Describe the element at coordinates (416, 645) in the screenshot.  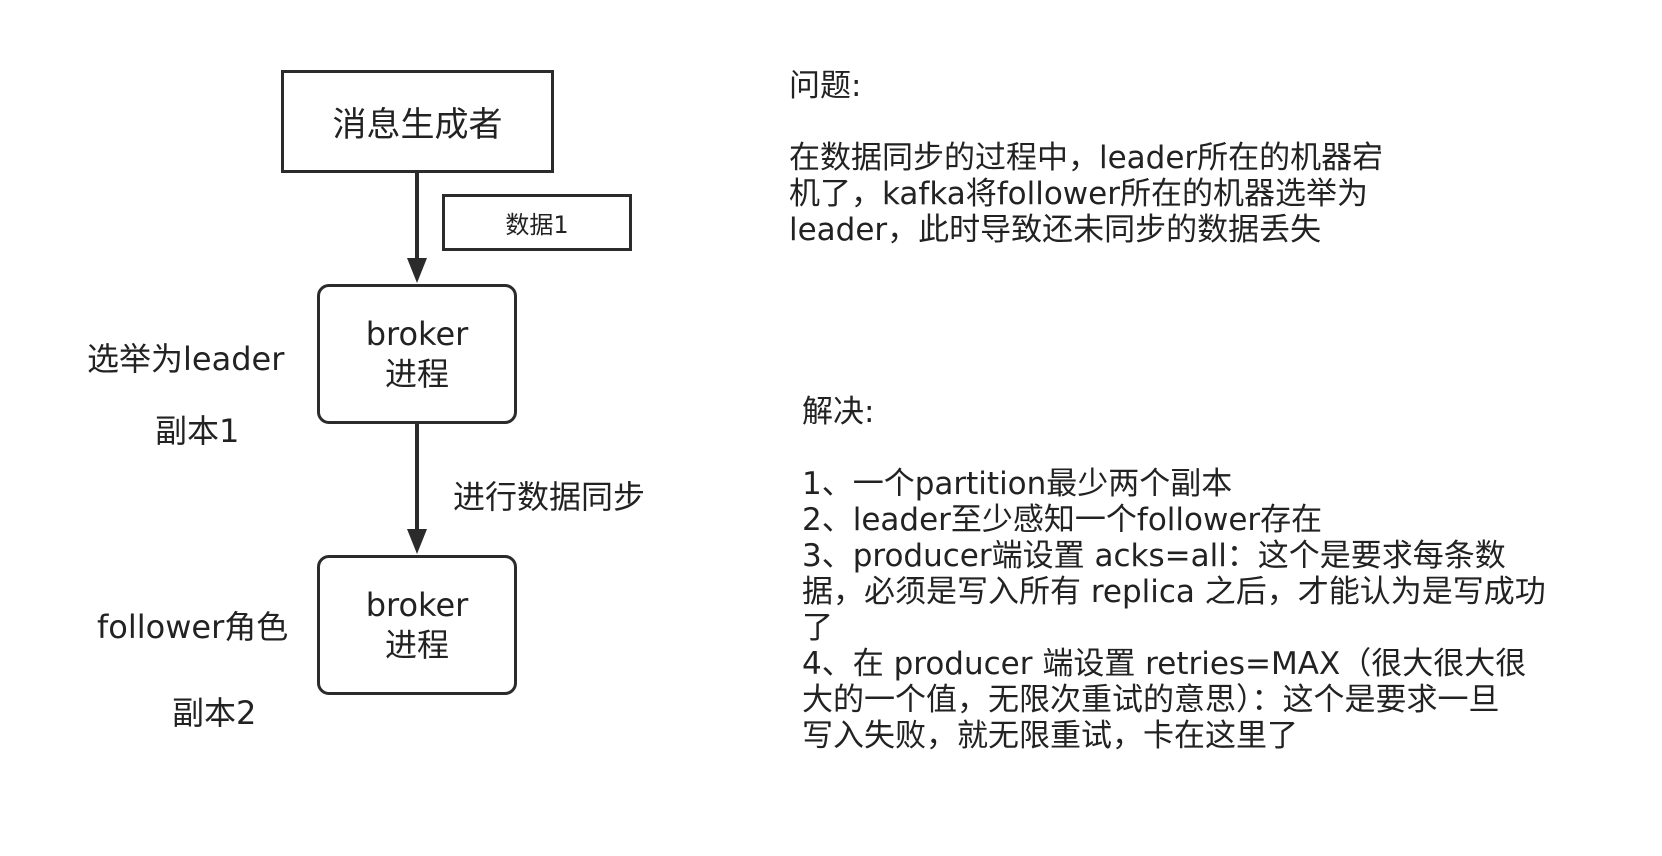
I see `broker-follower-process: 进程` at that location.